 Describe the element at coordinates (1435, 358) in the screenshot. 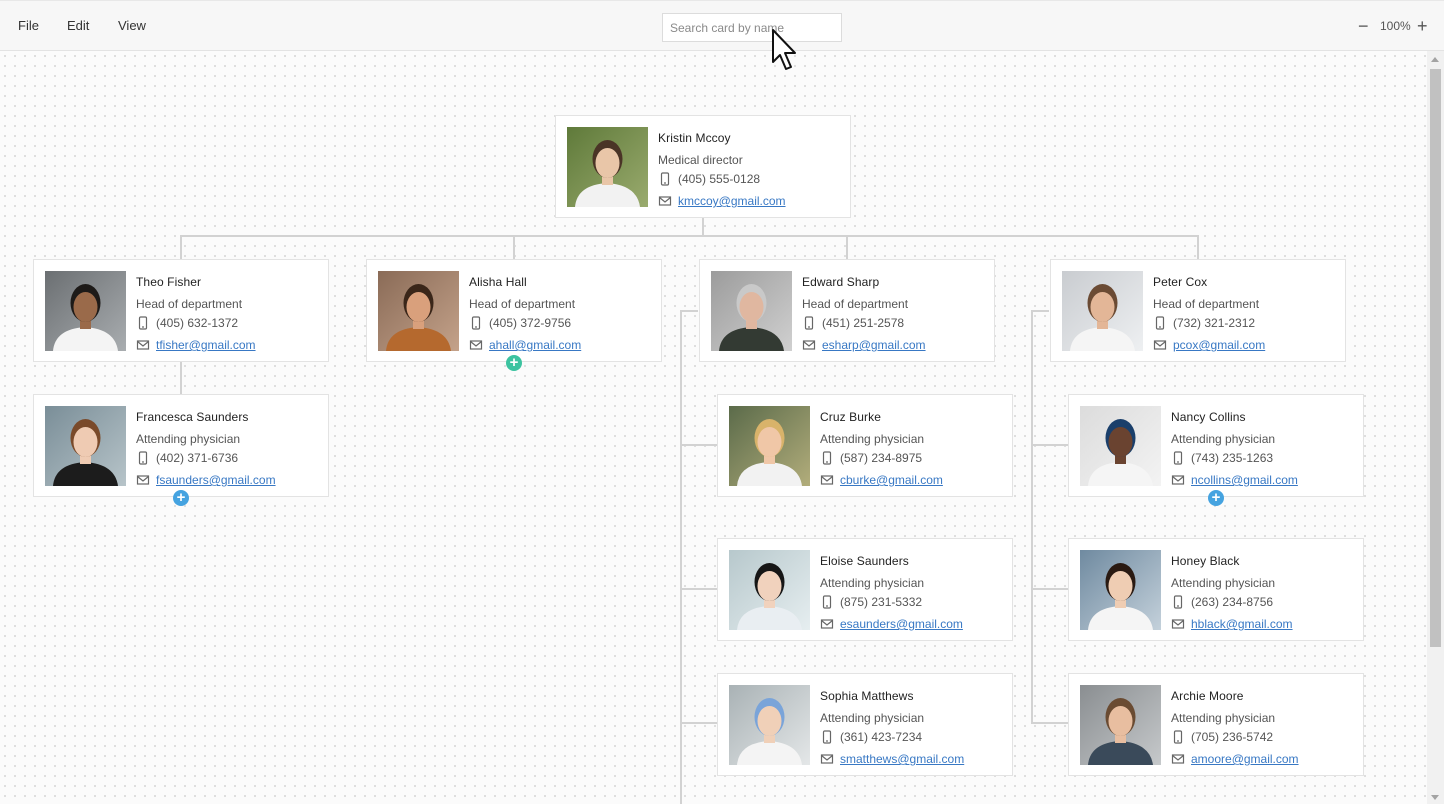

I see `scroll-thumb` at that location.